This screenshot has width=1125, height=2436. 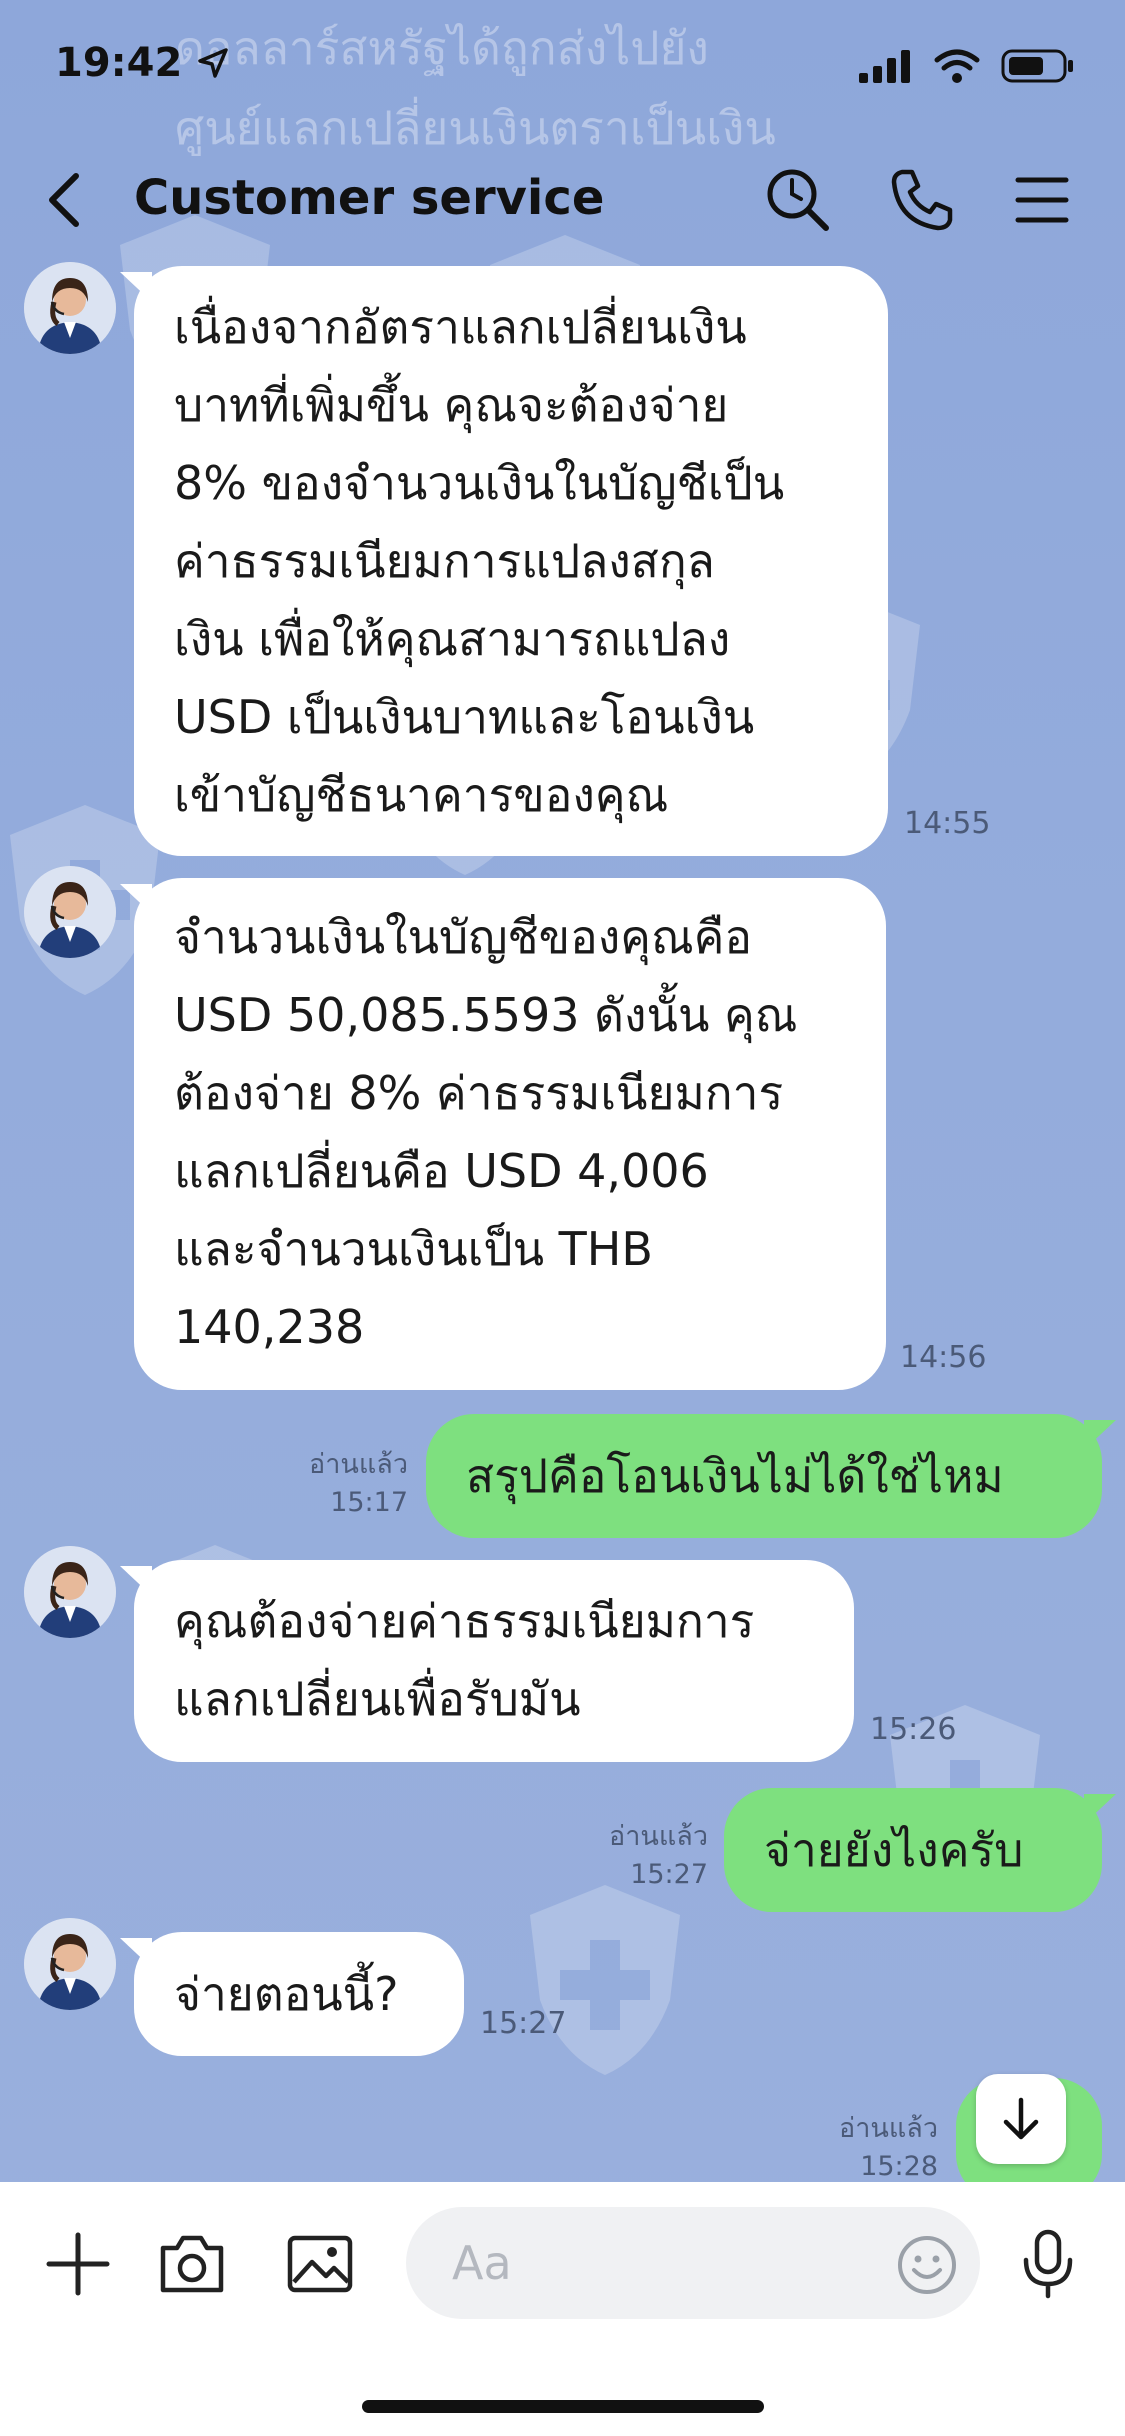 I want to click on chat-header: Customer service, so click(x=562, y=200).